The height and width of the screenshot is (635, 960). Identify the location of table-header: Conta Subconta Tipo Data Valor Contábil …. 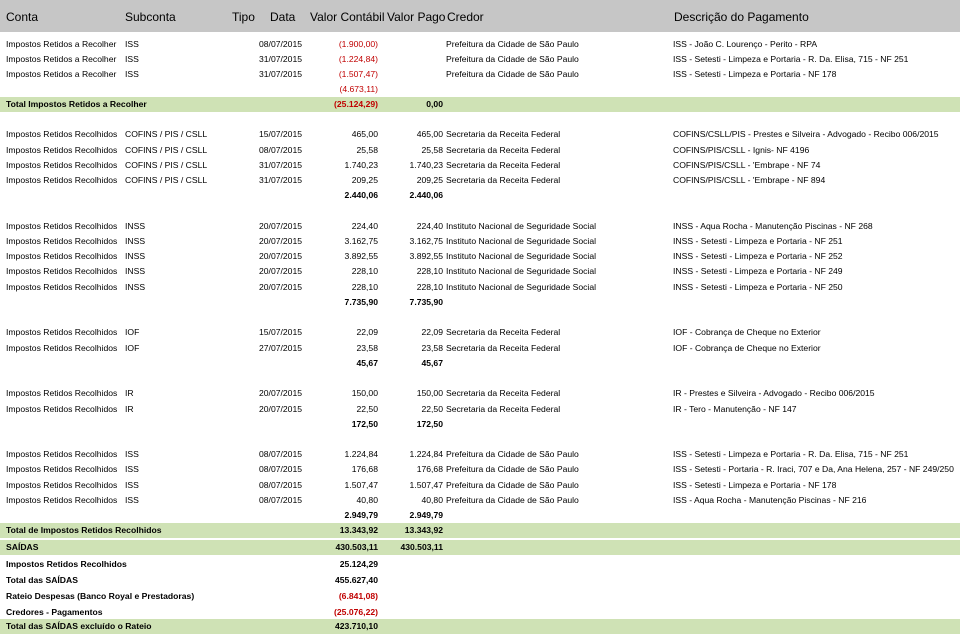
(480, 16).